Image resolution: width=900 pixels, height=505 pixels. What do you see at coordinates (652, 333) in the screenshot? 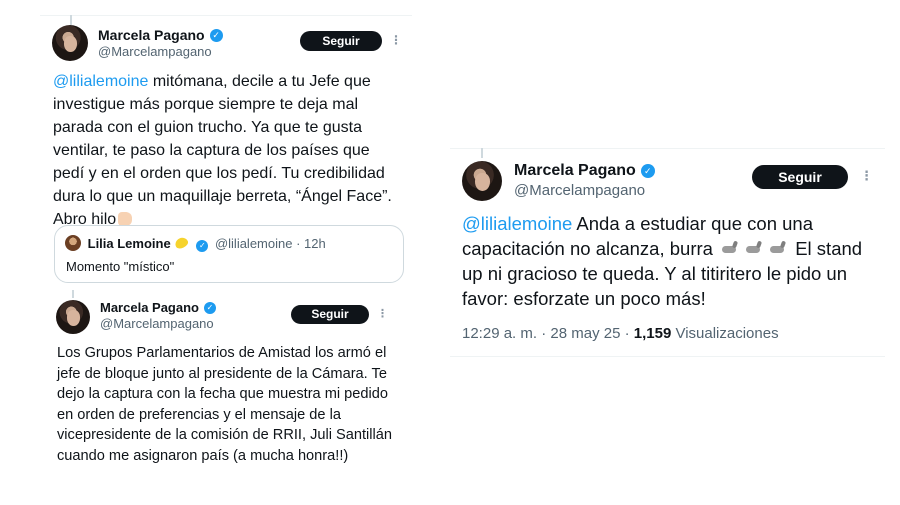
I see `views-count: 1,159` at bounding box center [652, 333].